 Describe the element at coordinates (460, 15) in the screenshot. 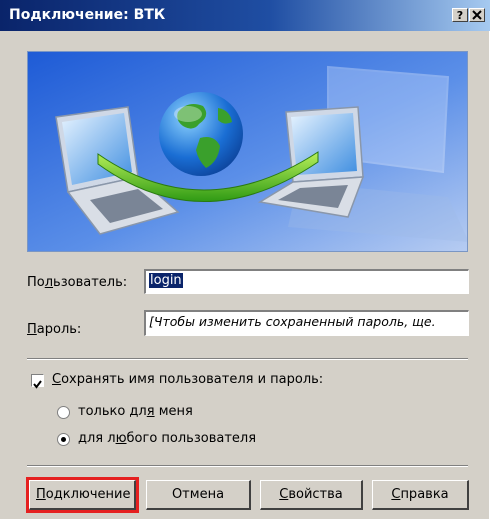

I see `help-button: ?` at that location.